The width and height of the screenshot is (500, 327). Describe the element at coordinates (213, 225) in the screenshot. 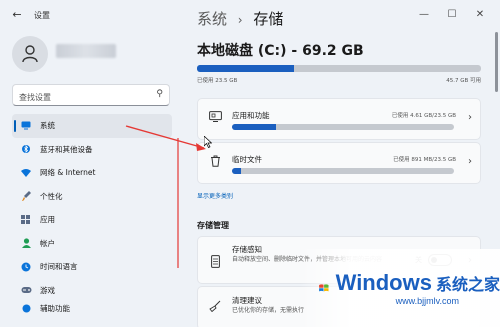

I see `storage-management-heading: 存储管理` at that location.